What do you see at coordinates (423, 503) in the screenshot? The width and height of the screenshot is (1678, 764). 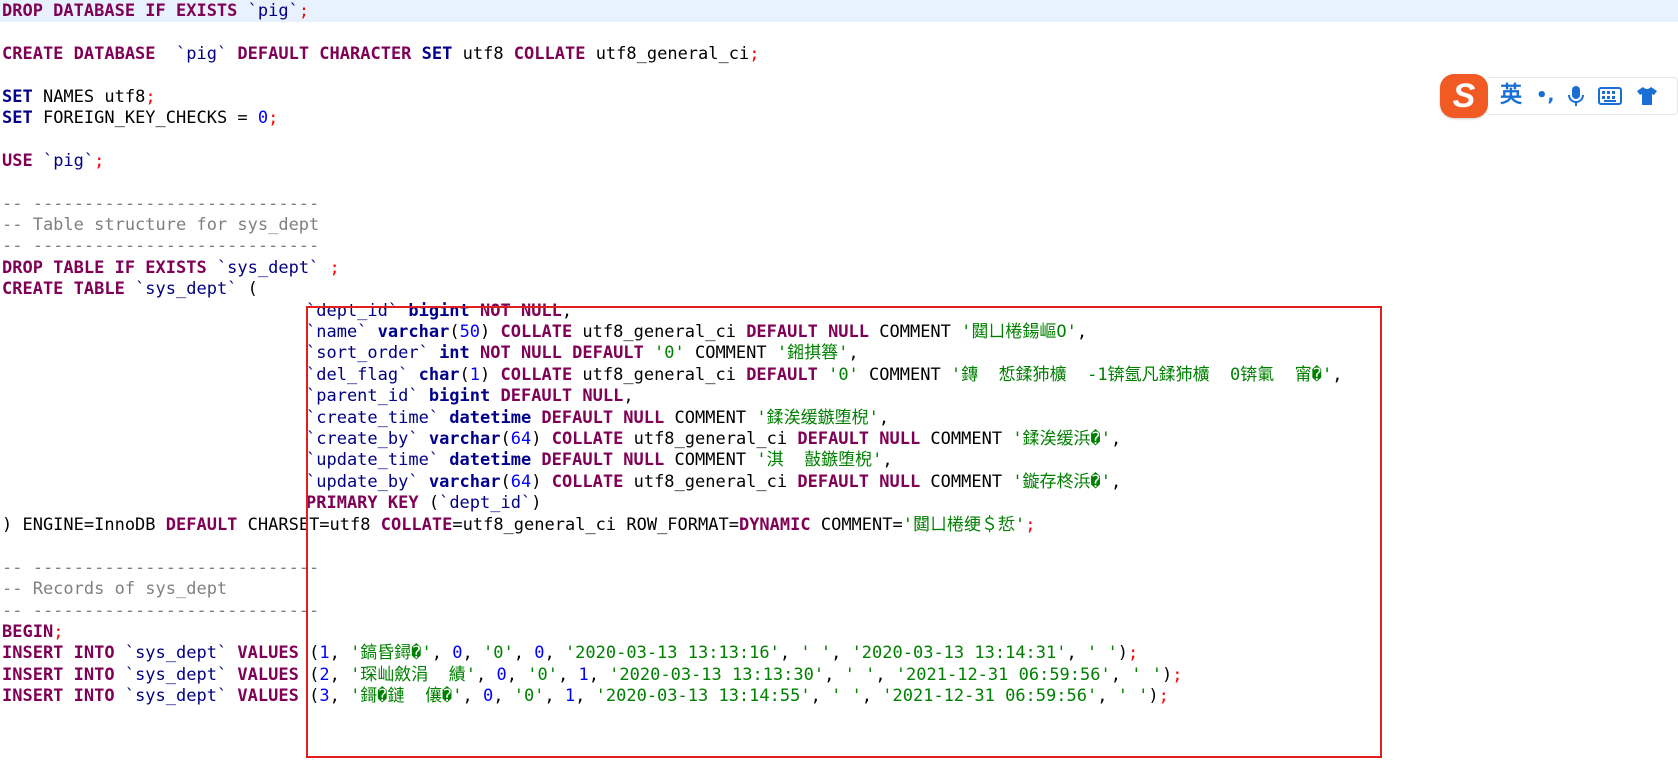 I see `code-line: PRIMARY KEY (`dept_id`)` at bounding box center [423, 503].